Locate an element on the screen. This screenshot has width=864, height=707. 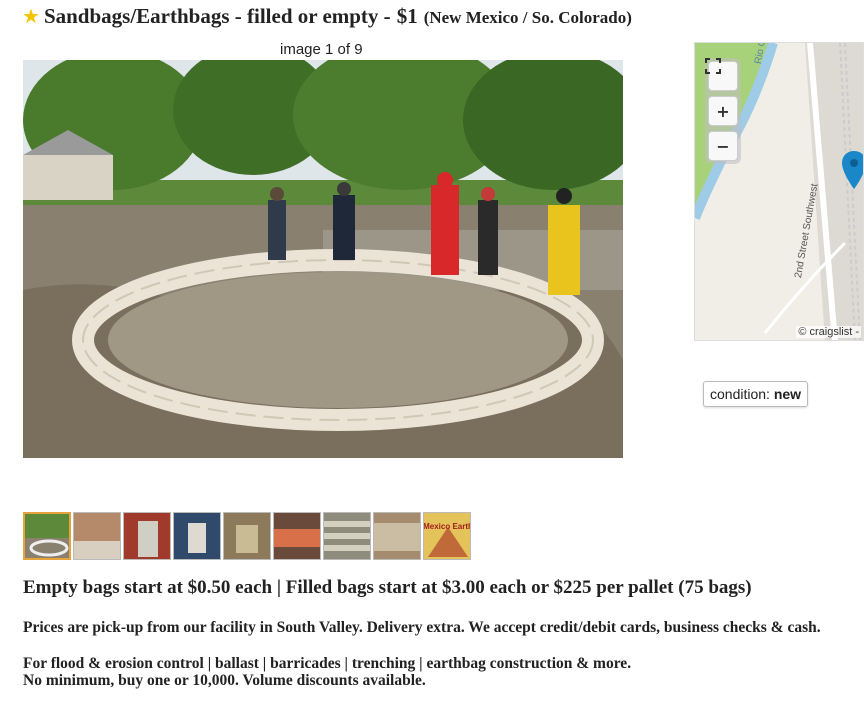
image-counter: image 1 of 9 is located at coordinates (321, 49).